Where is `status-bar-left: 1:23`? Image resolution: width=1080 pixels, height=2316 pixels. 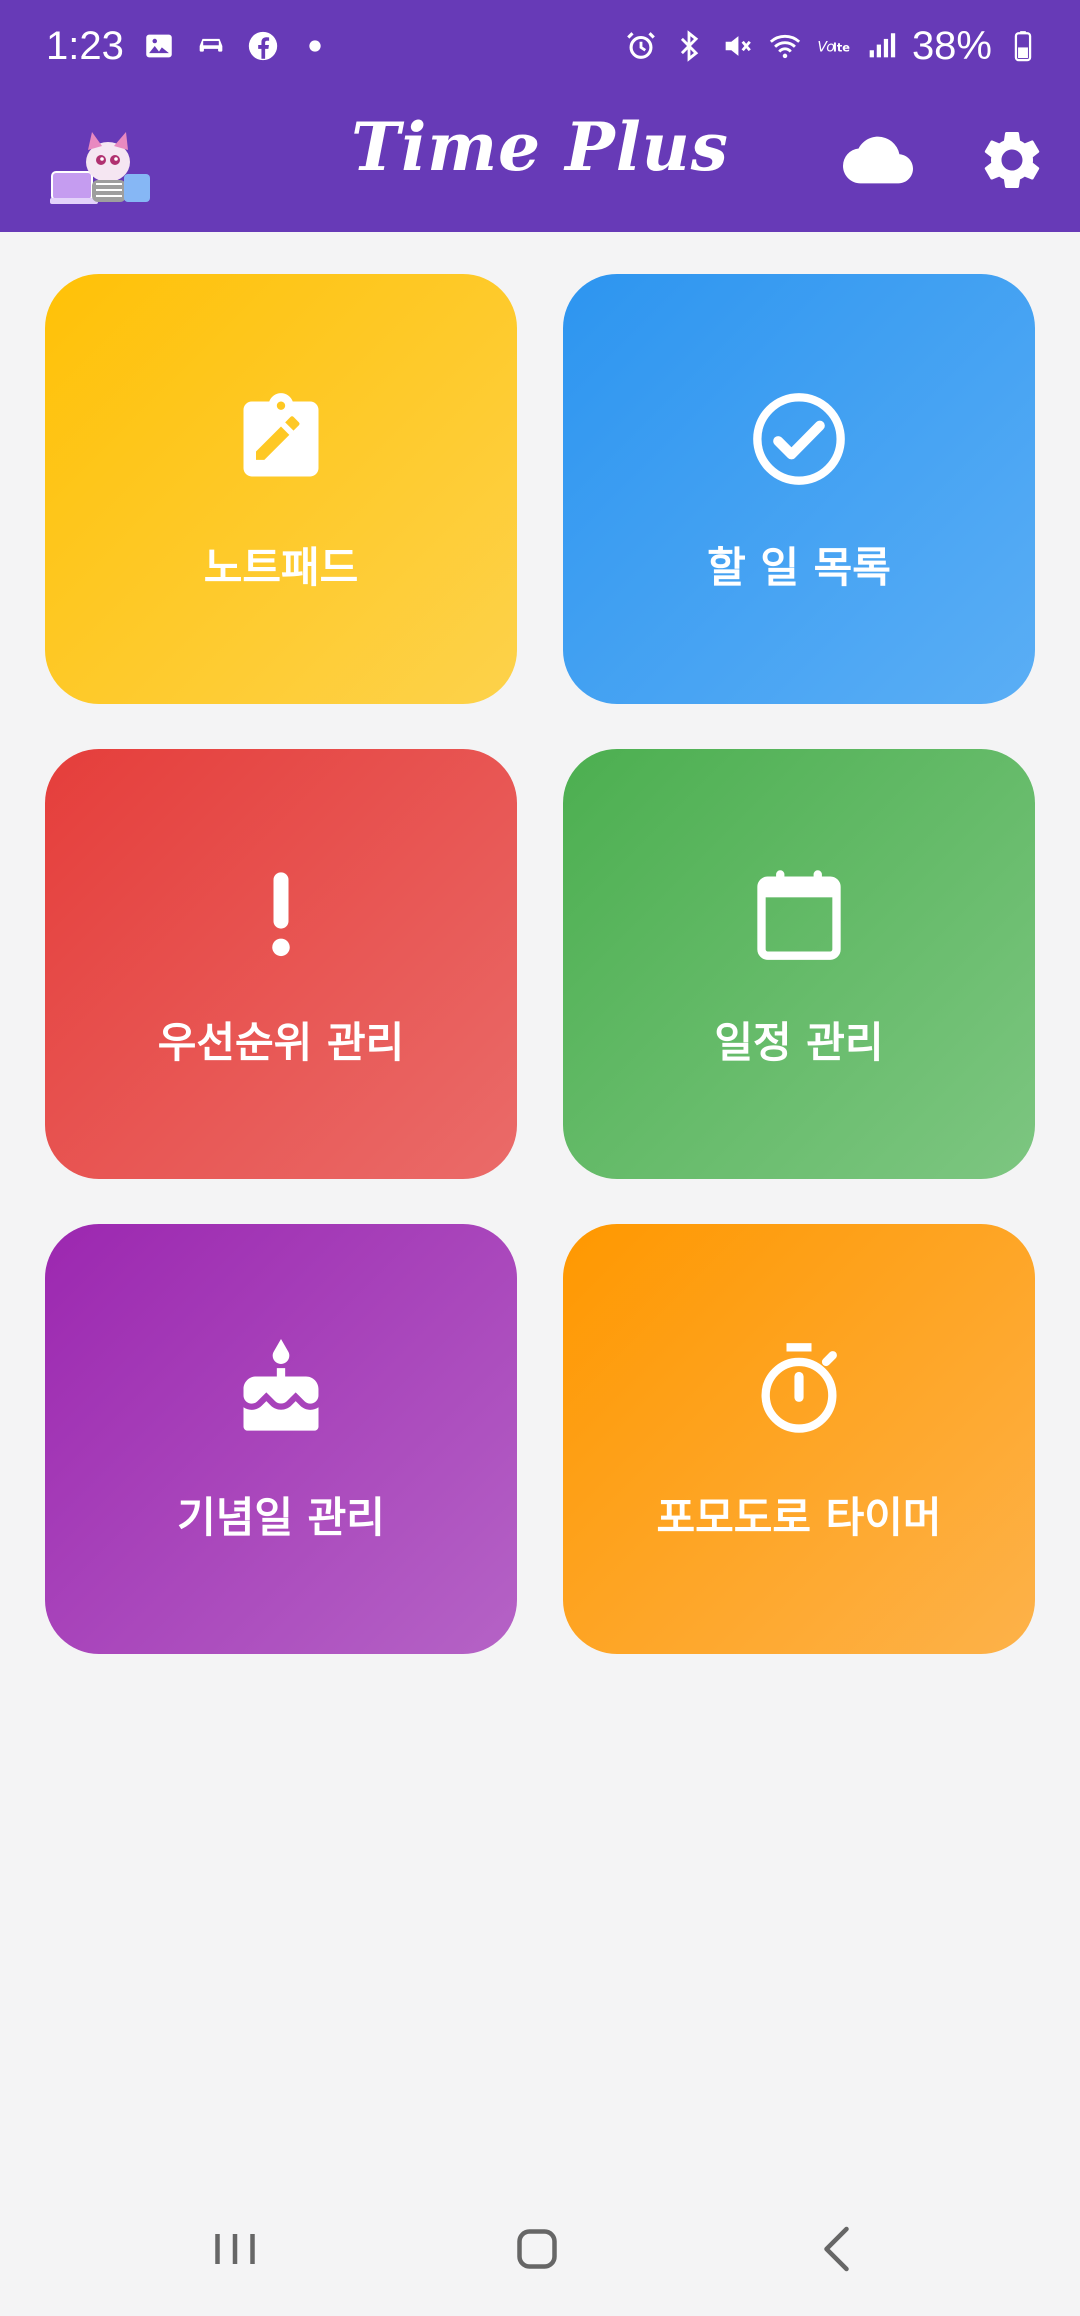
status-bar-left: 1:23 is located at coordinates (189, 46).